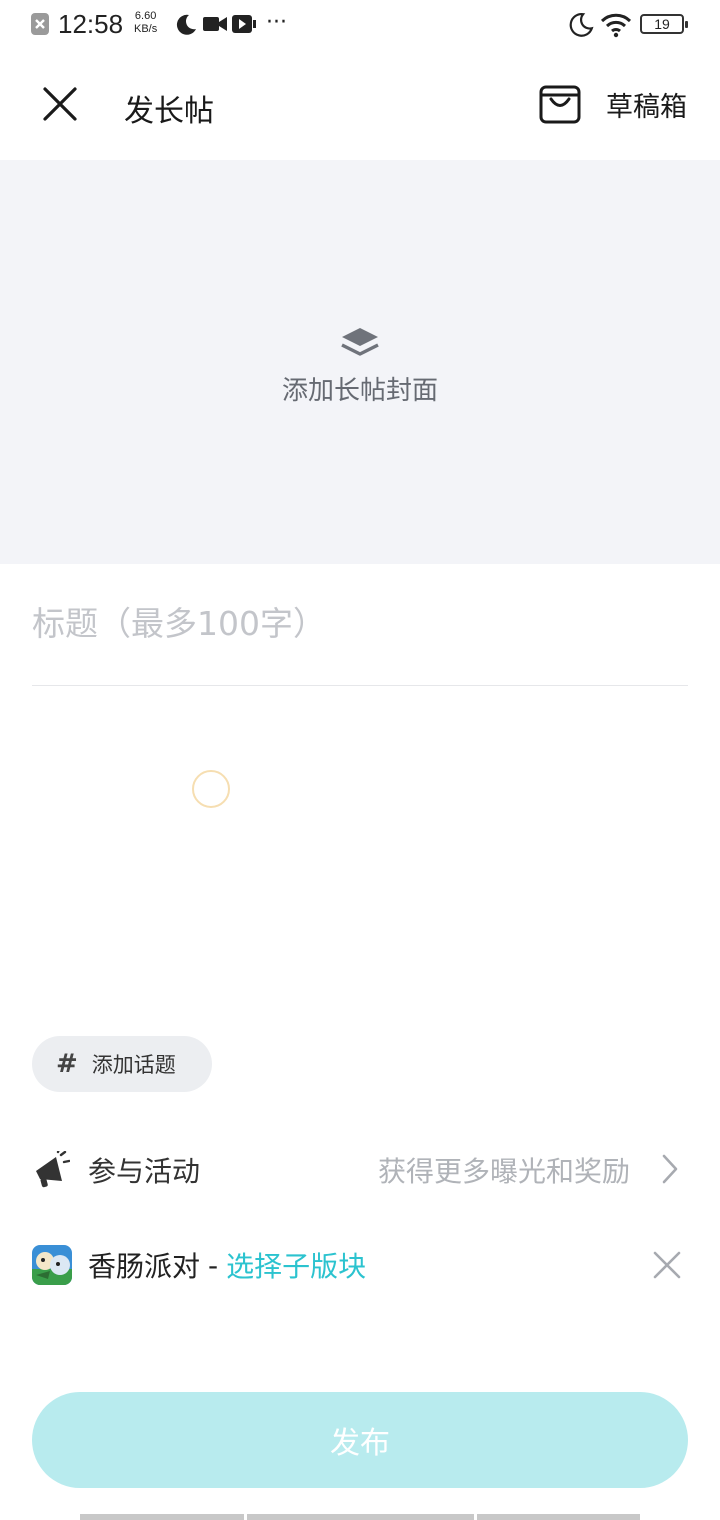  Describe the element at coordinates (360, 25) in the screenshot. I see `status-bar: 12:58 6.60 KB/s ··· 19` at that location.